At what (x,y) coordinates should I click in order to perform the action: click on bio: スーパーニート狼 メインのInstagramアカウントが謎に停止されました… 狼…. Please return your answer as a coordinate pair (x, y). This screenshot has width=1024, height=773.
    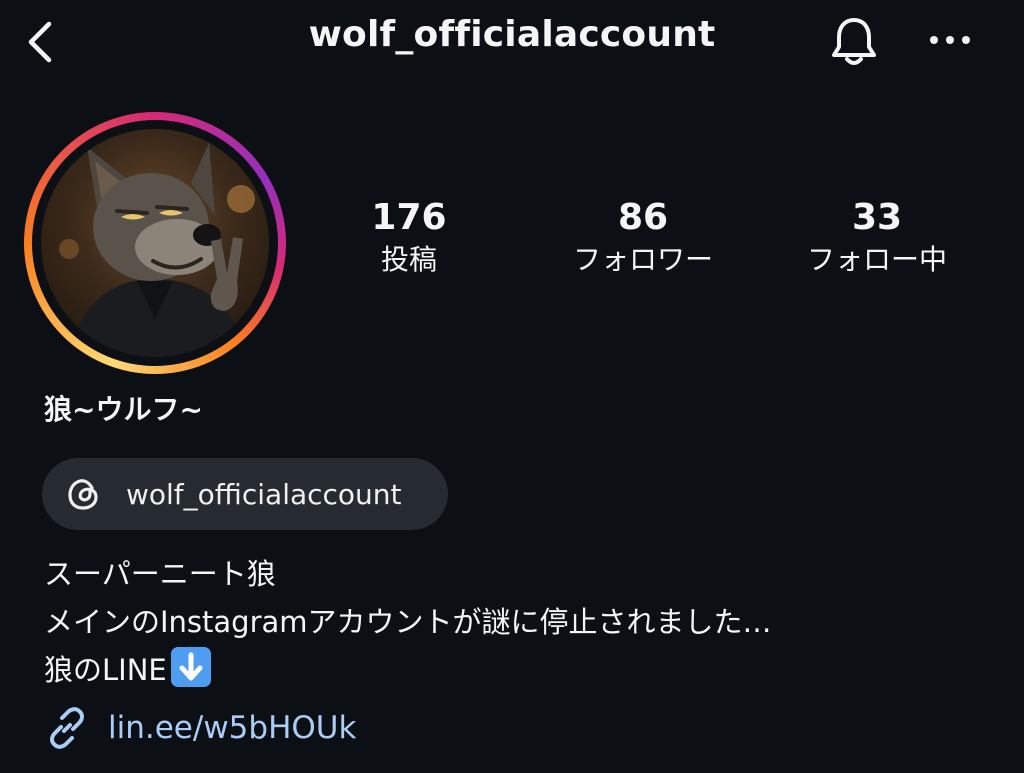
    Looking at the image, I should click on (408, 622).